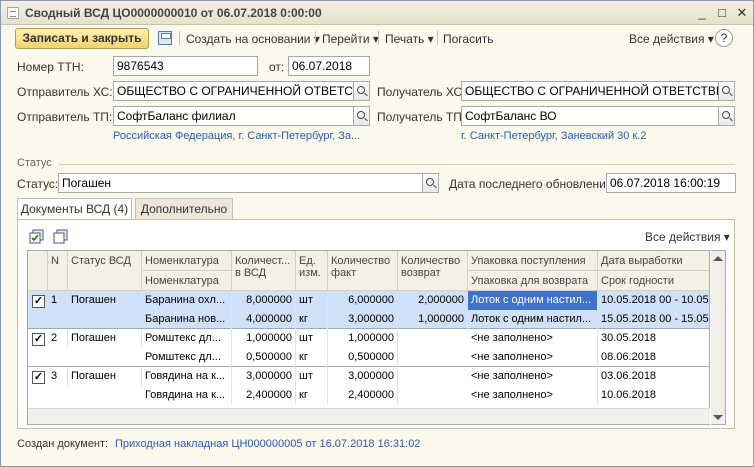 Image resolution: width=754 pixels, height=467 pixels. What do you see at coordinates (718, 258) in the screenshot?
I see `scroll-up-icon` at bounding box center [718, 258].